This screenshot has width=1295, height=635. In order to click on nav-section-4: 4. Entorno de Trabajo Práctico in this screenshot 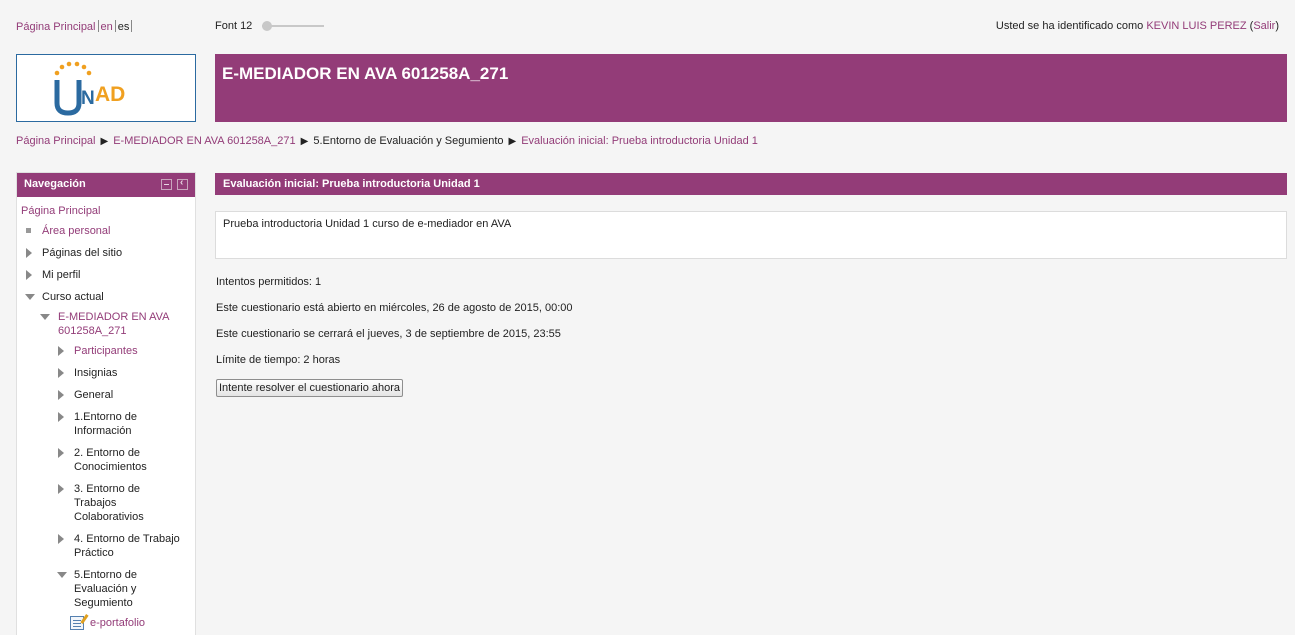, I will do `click(127, 546)`.